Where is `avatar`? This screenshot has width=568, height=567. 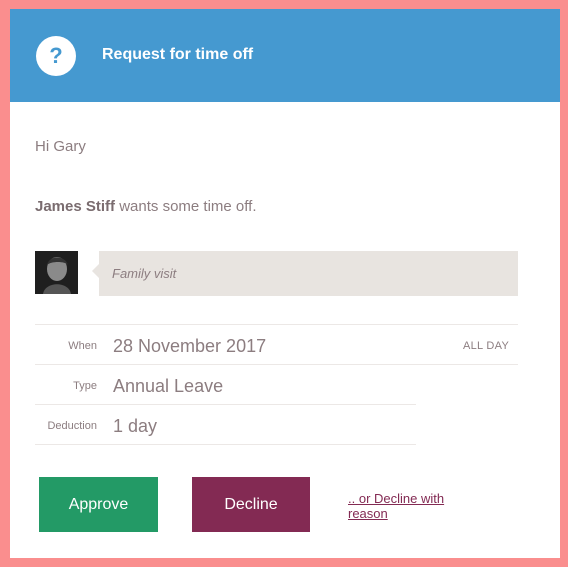 avatar is located at coordinates (56, 272).